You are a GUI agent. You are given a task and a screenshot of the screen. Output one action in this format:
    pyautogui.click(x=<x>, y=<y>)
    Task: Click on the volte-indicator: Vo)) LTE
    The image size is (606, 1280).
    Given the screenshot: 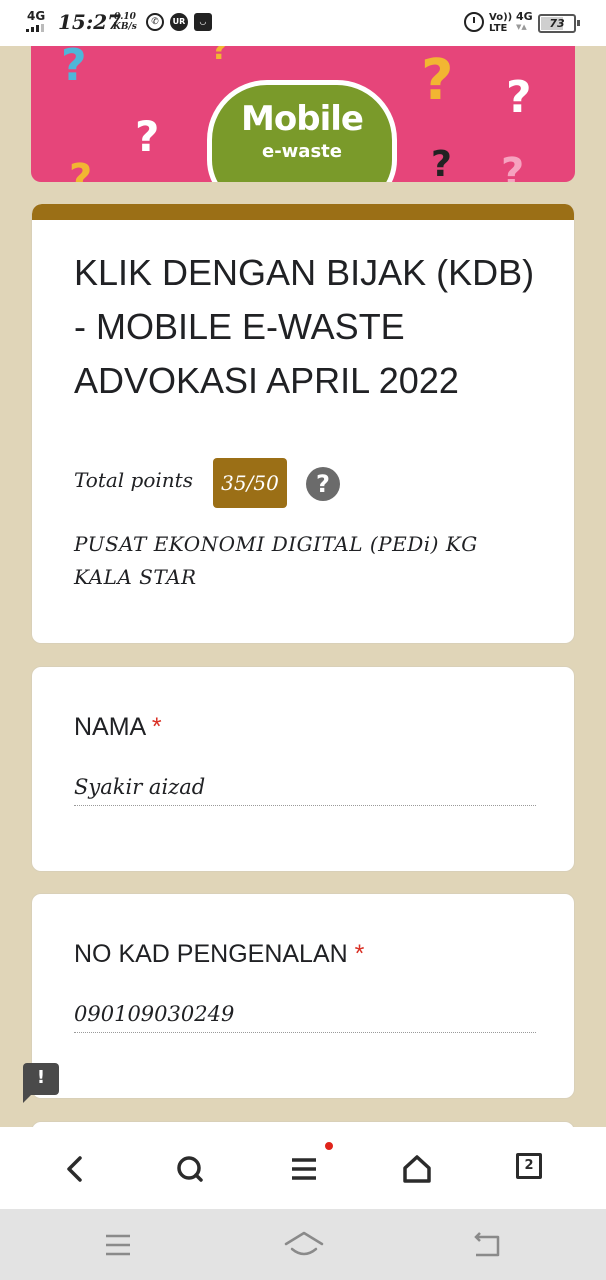 What is the action you would take?
    pyautogui.click(x=501, y=23)
    